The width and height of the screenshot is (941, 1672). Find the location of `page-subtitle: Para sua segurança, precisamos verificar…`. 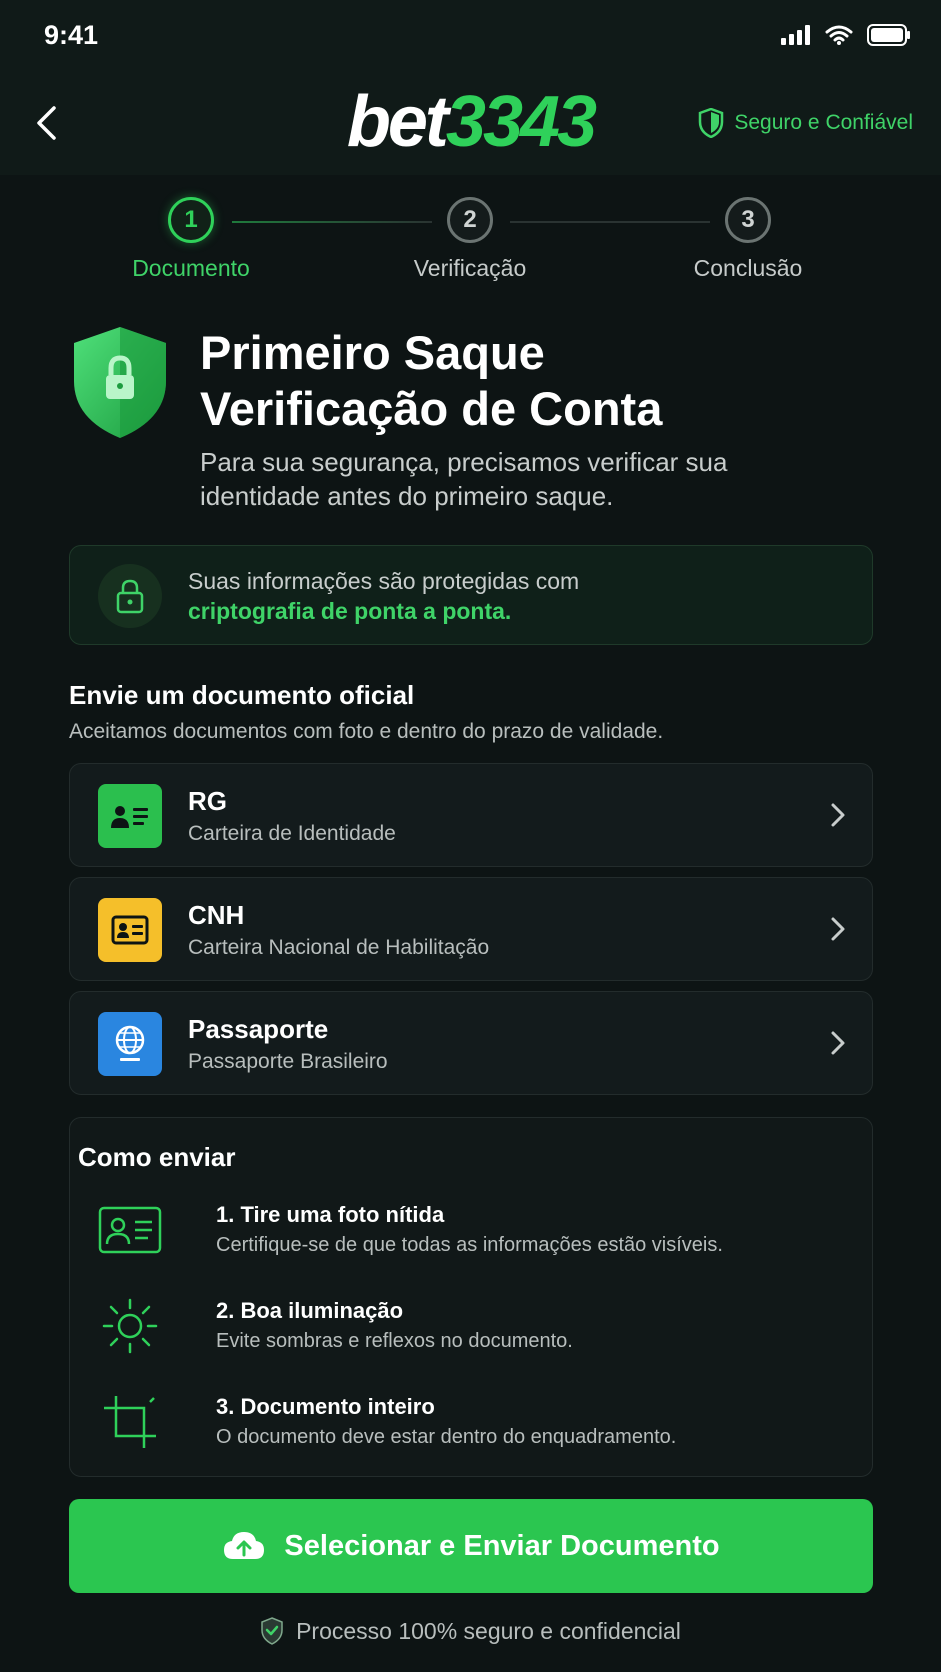

page-subtitle: Para sua segurança, precisamos verificar… is located at coordinates (464, 479).